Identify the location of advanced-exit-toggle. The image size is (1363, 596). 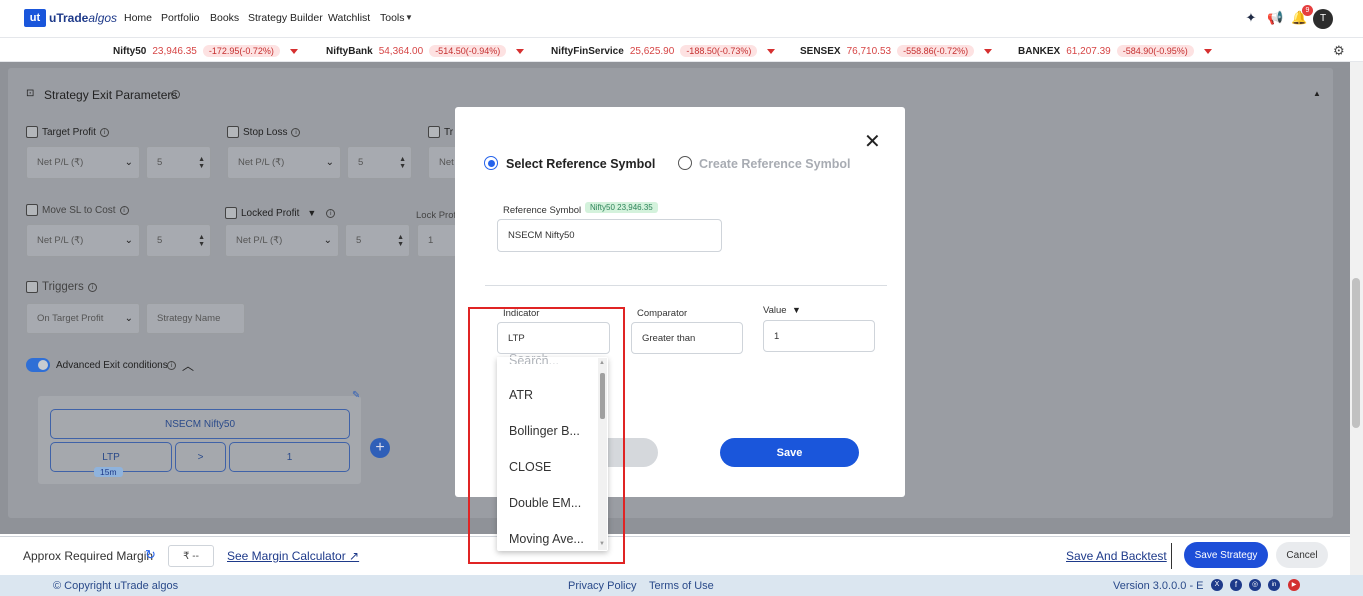
(38, 365).